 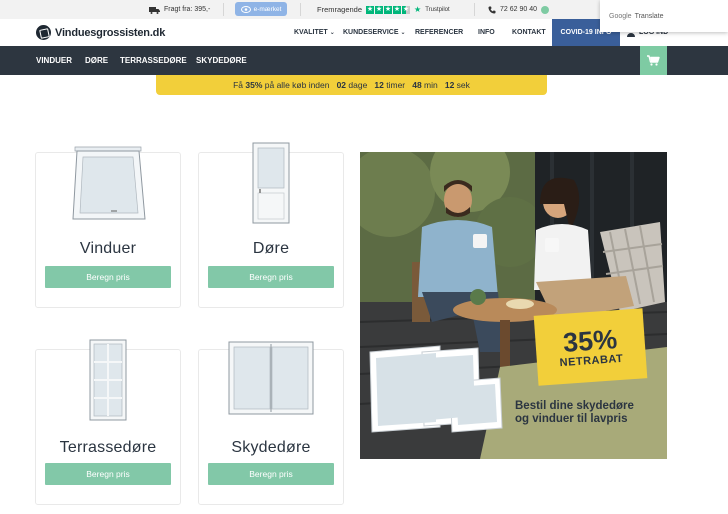 What do you see at coordinates (433, 85) in the screenshot?
I see `minutes-label: min` at bounding box center [433, 85].